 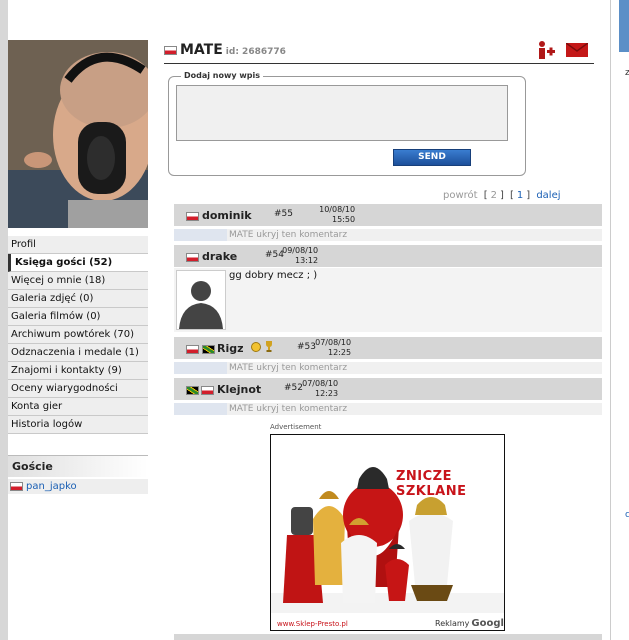 What do you see at coordinates (432, 157) in the screenshot?
I see `send-button: SEND` at bounding box center [432, 157].